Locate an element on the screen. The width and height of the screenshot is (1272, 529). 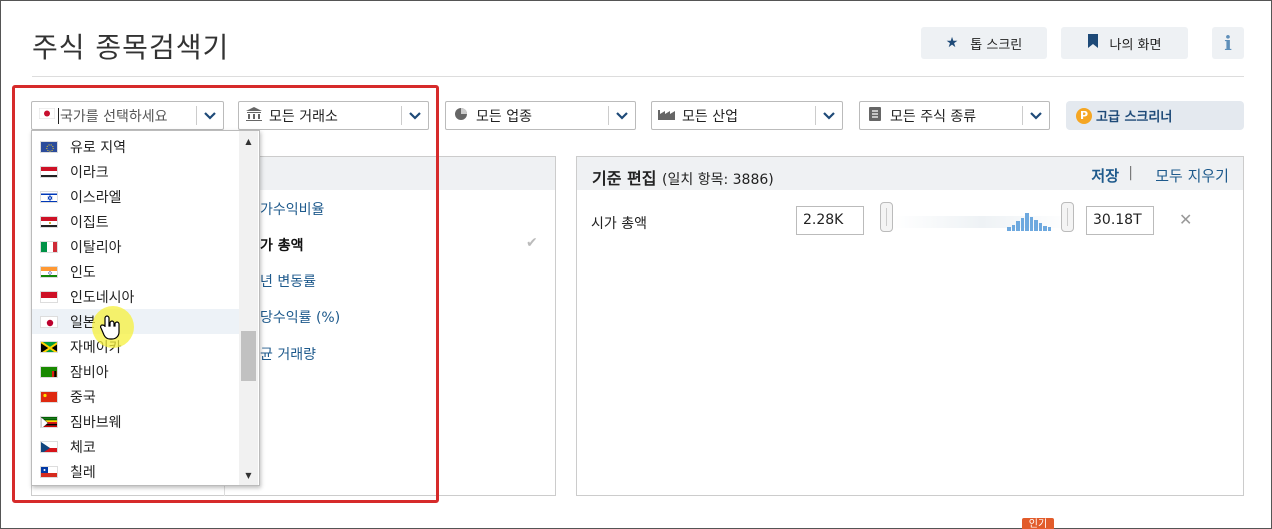
my-screens-label: 나의 화면 is located at coordinates (1135, 45).